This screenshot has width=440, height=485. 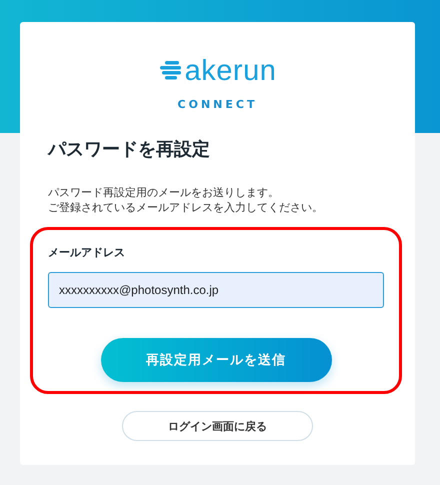 What do you see at coordinates (129, 149) in the screenshot?
I see `page-title: パスワードを再設定` at bounding box center [129, 149].